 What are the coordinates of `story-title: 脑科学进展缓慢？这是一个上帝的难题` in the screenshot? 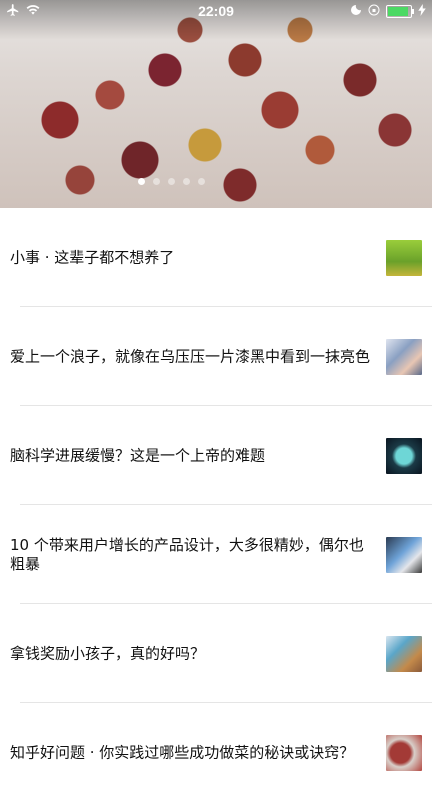 It's located at (138, 455).